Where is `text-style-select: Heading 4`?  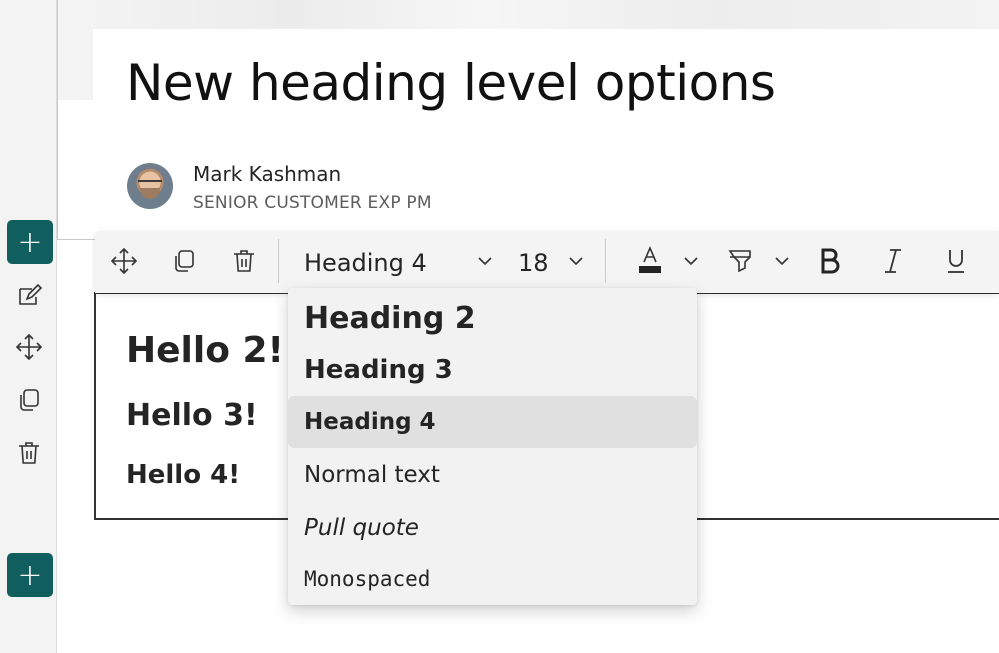 text-style-select: Heading 4 is located at coordinates (365, 263).